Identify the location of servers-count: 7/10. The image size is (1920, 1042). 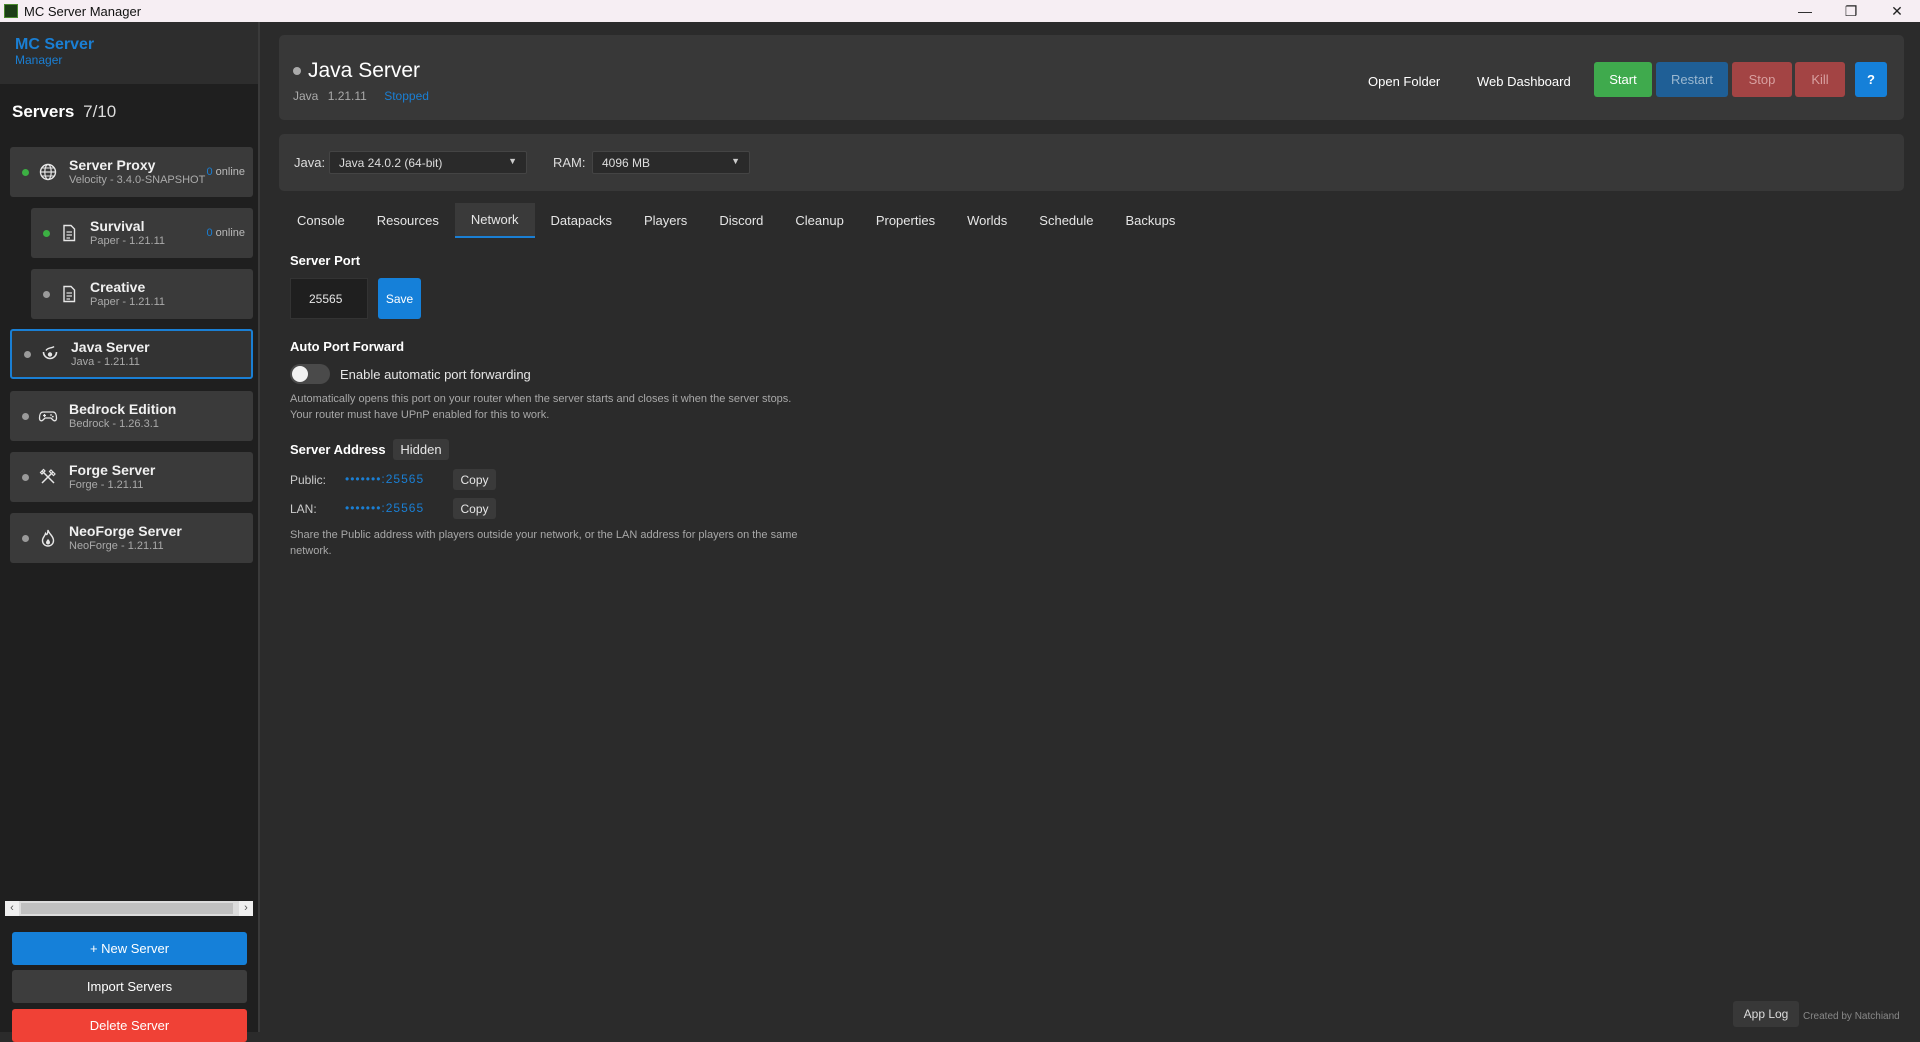
(100, 111).